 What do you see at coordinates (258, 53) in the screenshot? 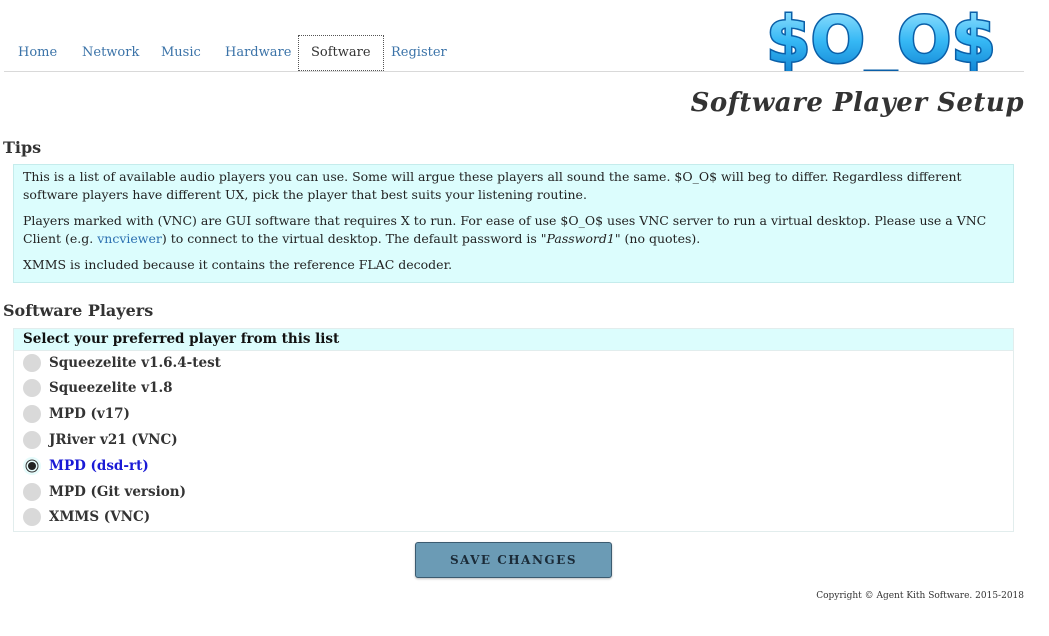
I see `tab-hardware: Hardware` at bounding box center [258, 53].